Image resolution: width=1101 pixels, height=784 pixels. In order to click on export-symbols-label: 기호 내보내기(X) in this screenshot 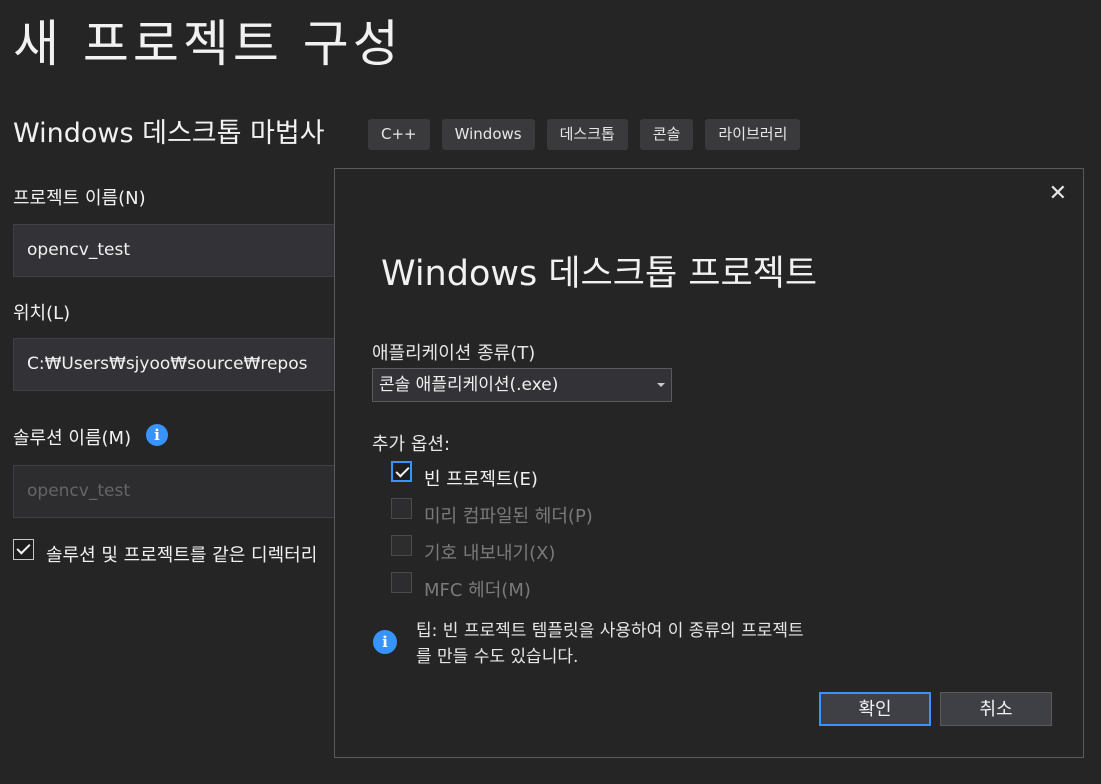, I will do `click(490, 553)`.